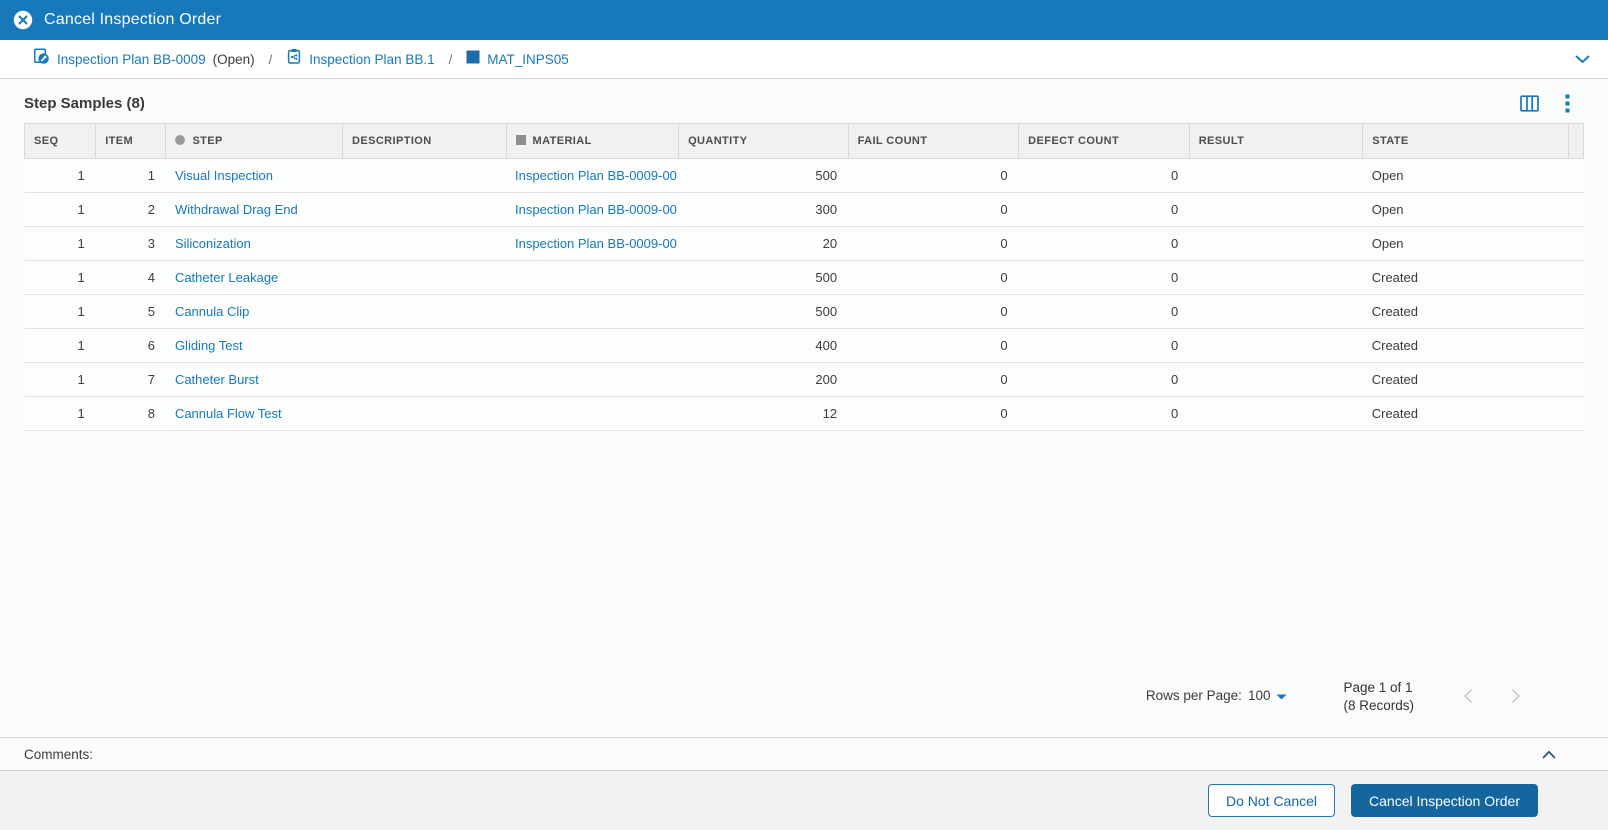  Describe the element at coordinates (804, 345) in the screenshot. I see `table-row: 1 6 Gliding Test 400 0 0 Created` at that location.